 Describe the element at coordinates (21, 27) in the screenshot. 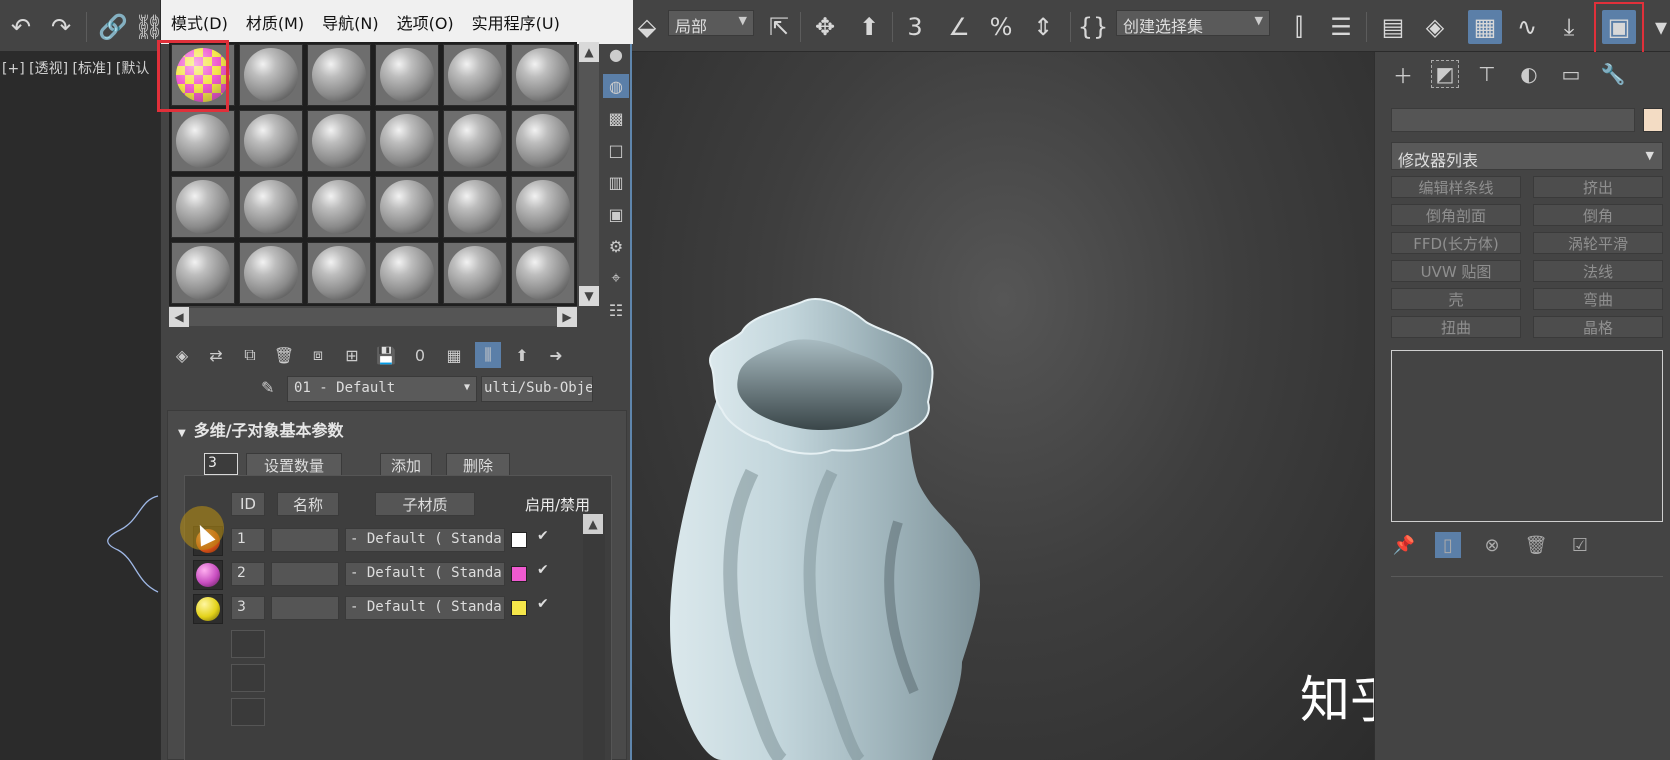

I see `undo-icon: ↶` at that location.